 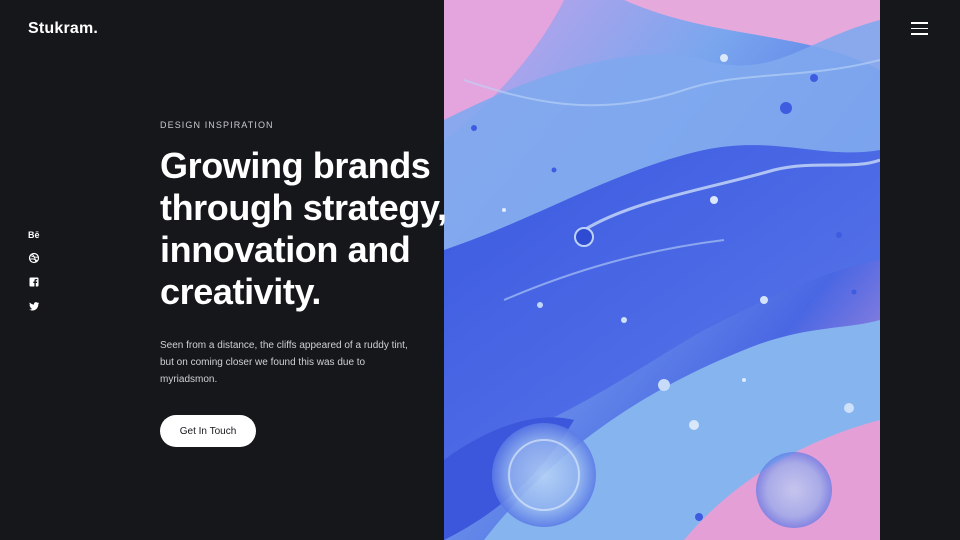 I want to click on behance-icon: Bē, so click(x=34, y=234).